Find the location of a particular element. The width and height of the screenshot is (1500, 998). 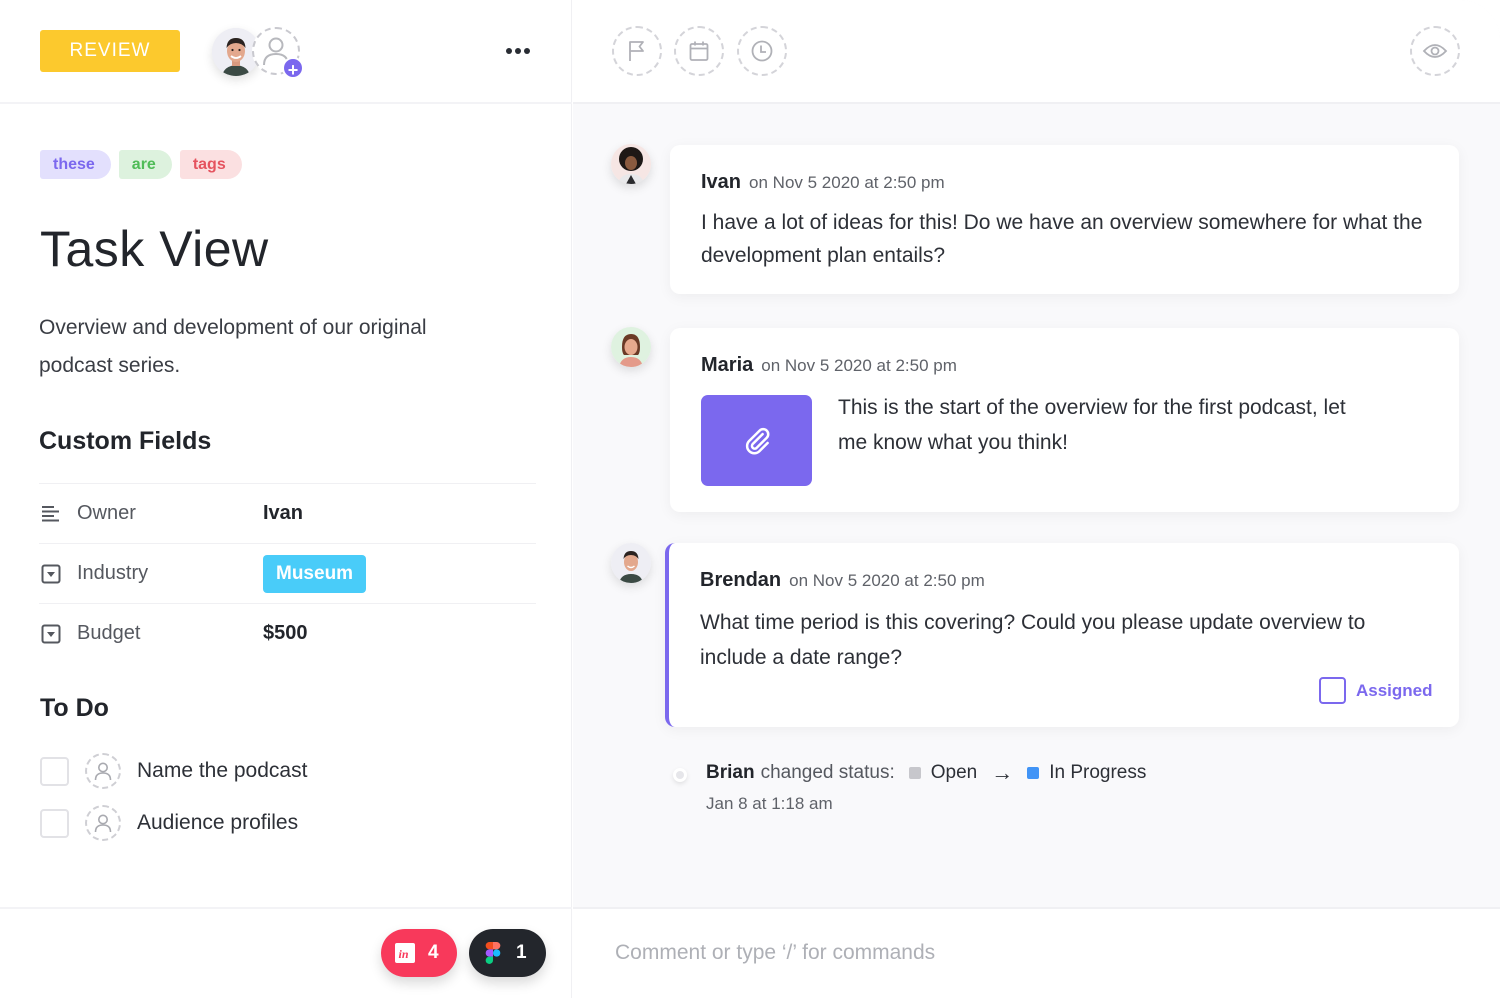

time-tracking-button is located at coordinates (762, 51).